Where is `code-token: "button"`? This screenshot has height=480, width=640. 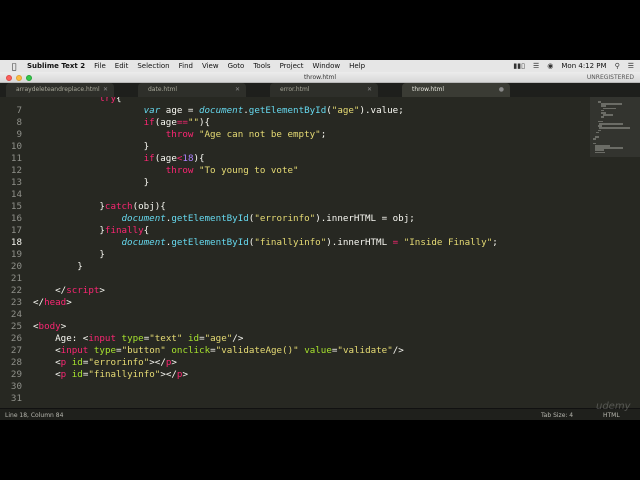 code-token: "button" is located at coordinates (143, 350).